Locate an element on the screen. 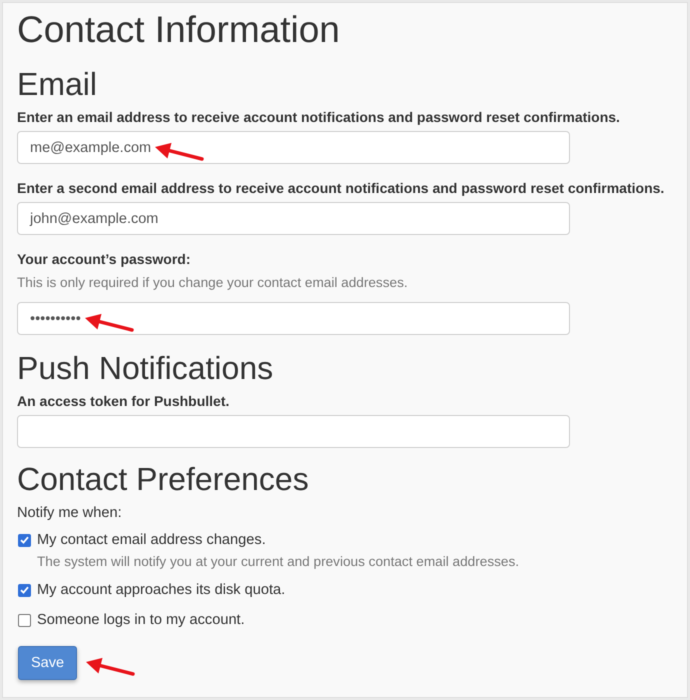 The width and height of the screenshot is (690, 700). page-title: Contact Information is located at coordinates (178, 30).